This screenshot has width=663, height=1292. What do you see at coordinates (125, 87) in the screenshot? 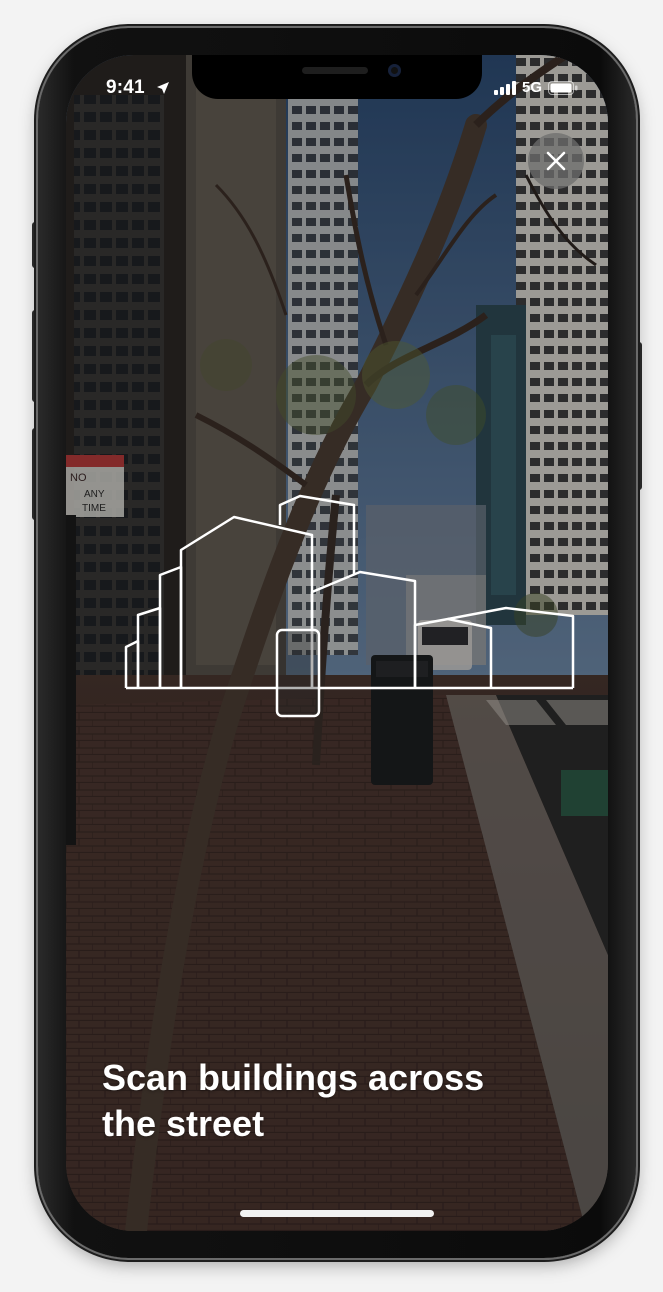
I see `status-time: 9:41` at bounding box center [125, 87].